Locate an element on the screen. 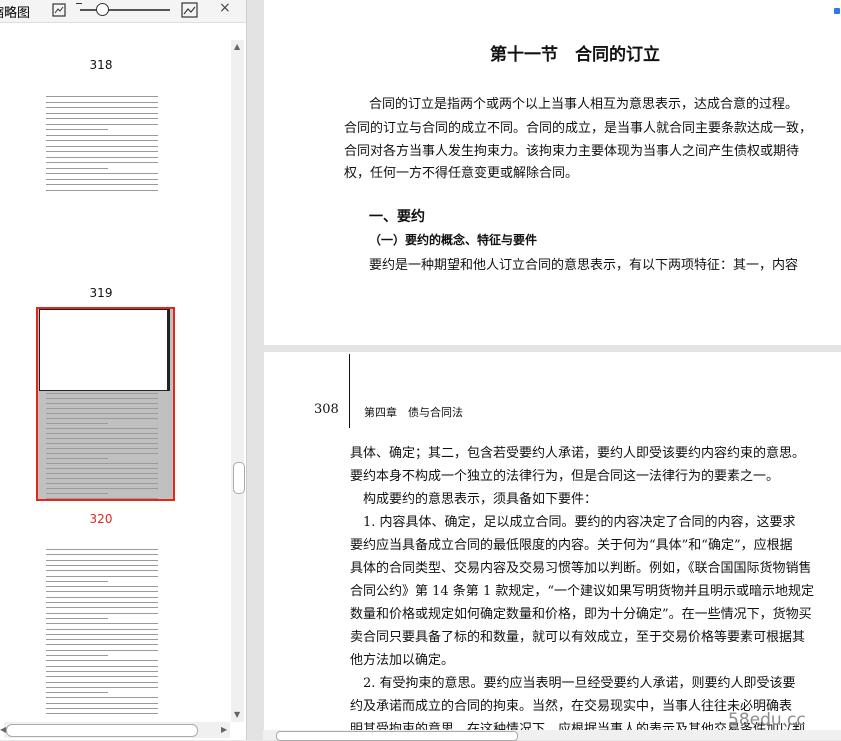 This screenshot has height=741, width=841. paragraph-line: 合同对各方当事人发生拘束力。该拘束力主要体现为当事人之间产生债权或期待 is located at coordinates (572, 151).